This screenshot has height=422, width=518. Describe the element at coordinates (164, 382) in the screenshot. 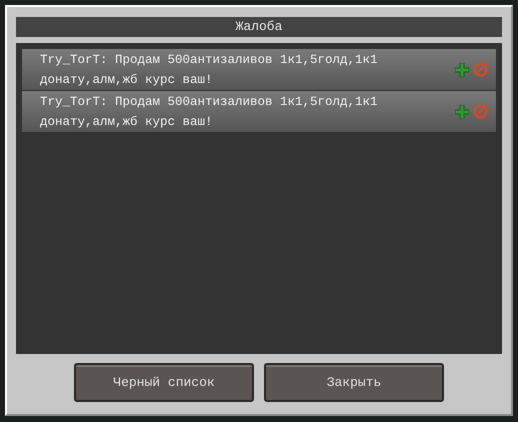

I see `dialog-button: Черный список` at that location.